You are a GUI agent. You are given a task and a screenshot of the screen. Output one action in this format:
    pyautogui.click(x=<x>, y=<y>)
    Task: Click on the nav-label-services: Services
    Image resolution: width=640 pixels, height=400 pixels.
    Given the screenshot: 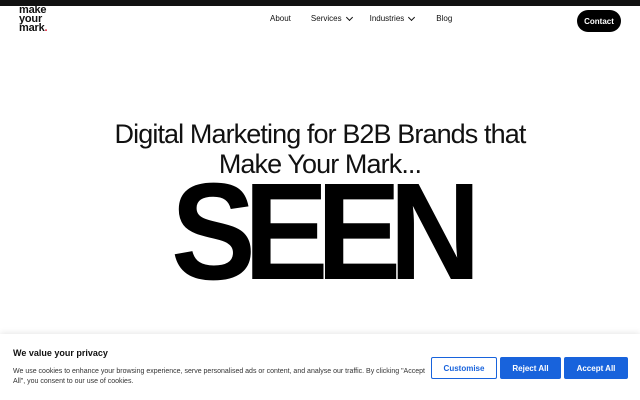 What is the action you would take?
    pyautogui.click(x=326, y=18)
    